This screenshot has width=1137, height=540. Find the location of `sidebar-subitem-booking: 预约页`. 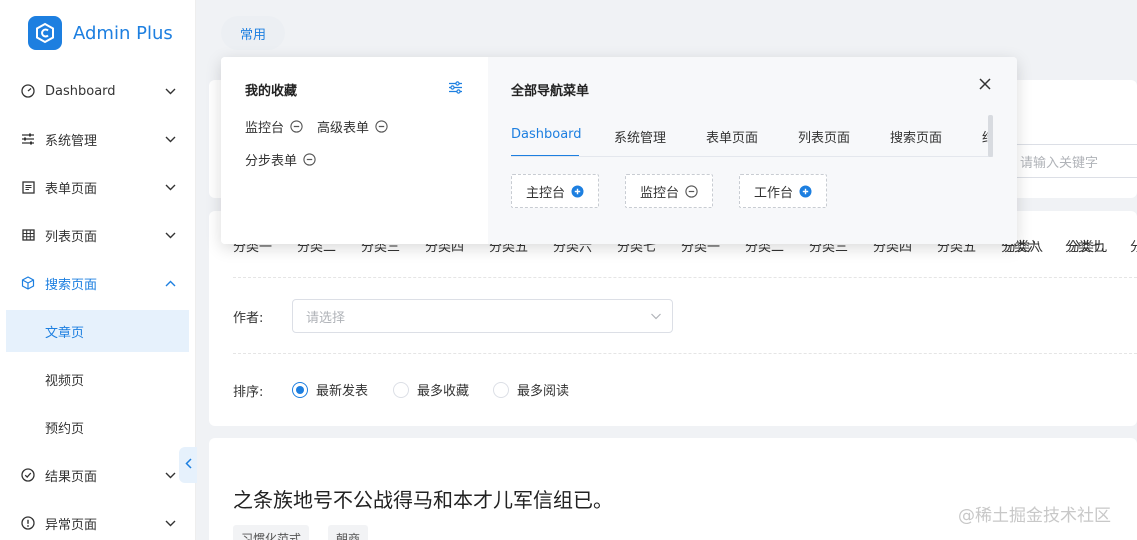

sidebar-subitem-booking: 预约页 is located at coordinates (97, 427).